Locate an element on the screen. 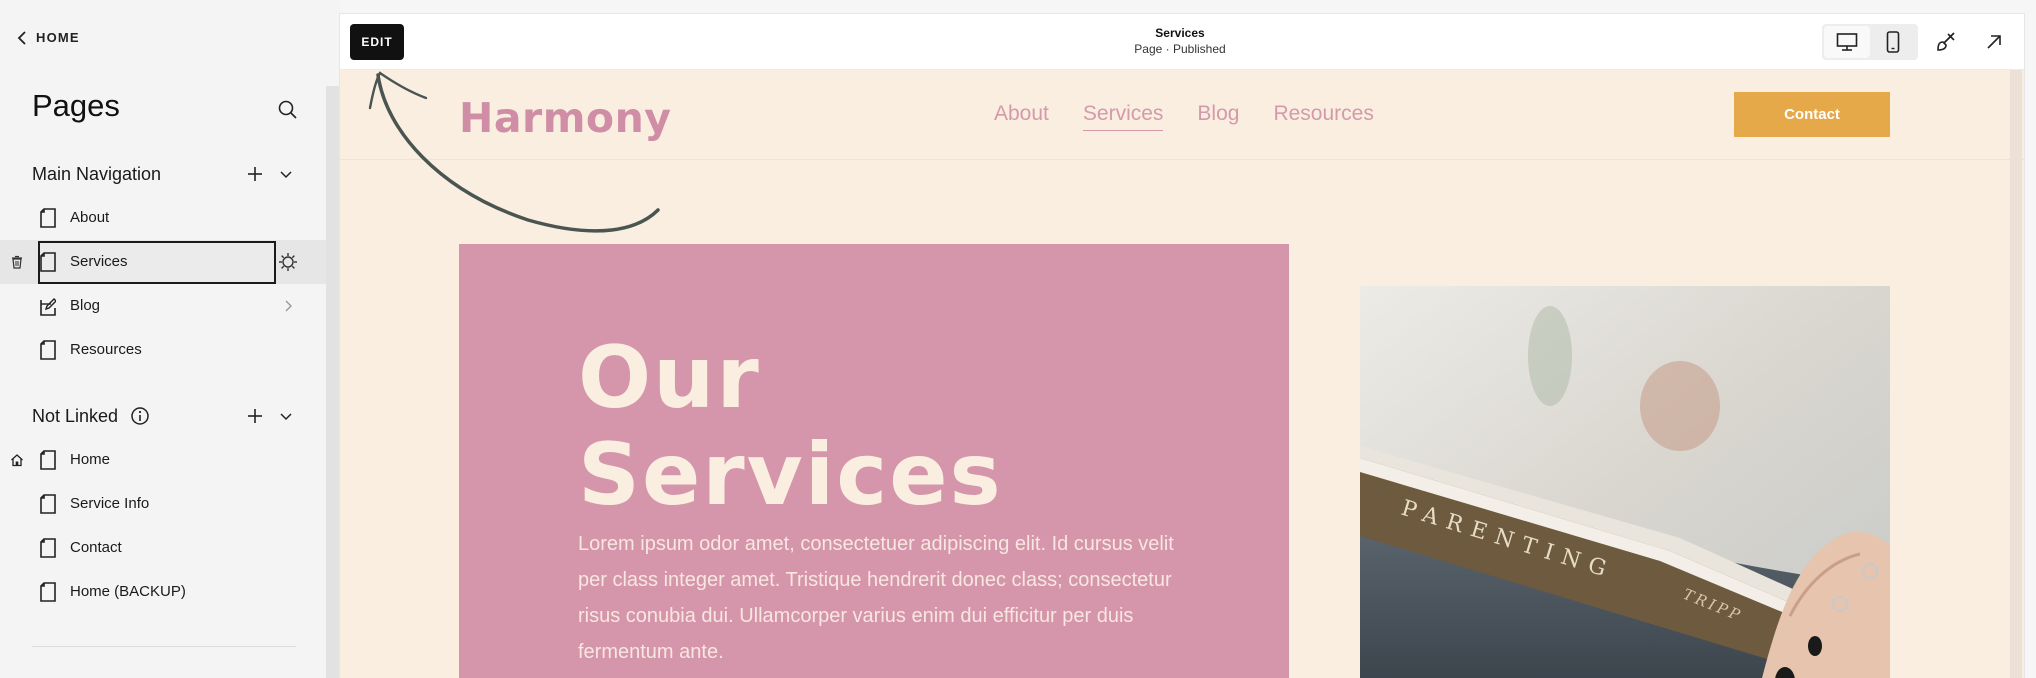  back-to-home-link: HOME is located at coordinates (48, 37).